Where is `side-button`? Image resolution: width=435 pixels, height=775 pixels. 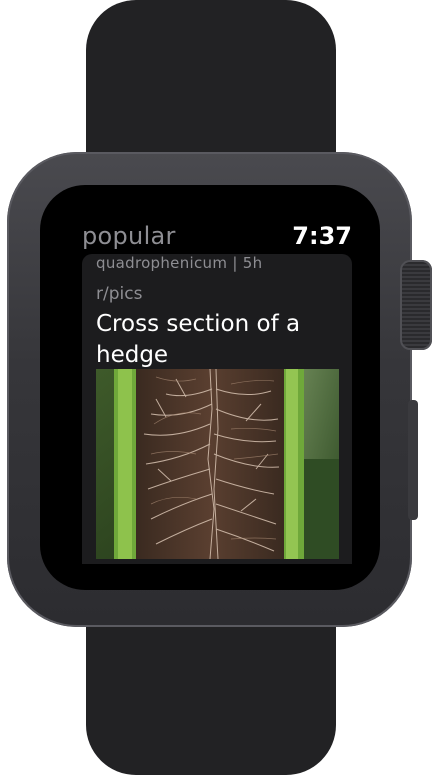 side-button is located at coordinates (413, 460).